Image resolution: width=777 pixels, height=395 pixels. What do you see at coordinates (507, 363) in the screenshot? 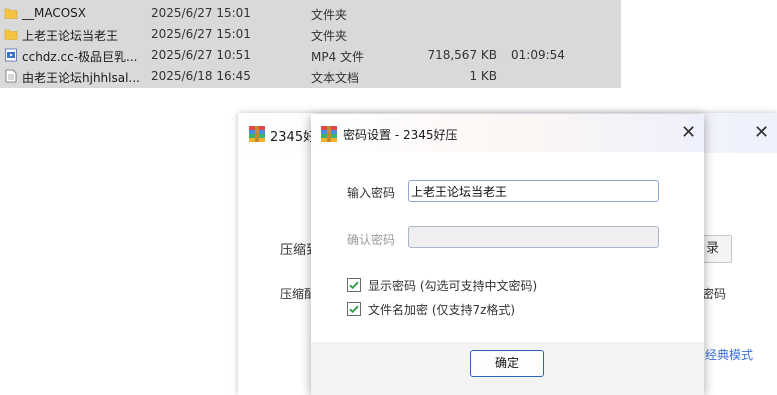
I see `ok-button: 确定` at bounding box center [507, 363].